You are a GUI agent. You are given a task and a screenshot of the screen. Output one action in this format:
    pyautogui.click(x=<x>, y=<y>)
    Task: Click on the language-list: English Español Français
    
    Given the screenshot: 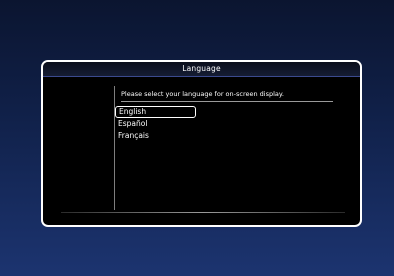 What is the action you would take?
    pyautogui.click(x=215, y=124)
    